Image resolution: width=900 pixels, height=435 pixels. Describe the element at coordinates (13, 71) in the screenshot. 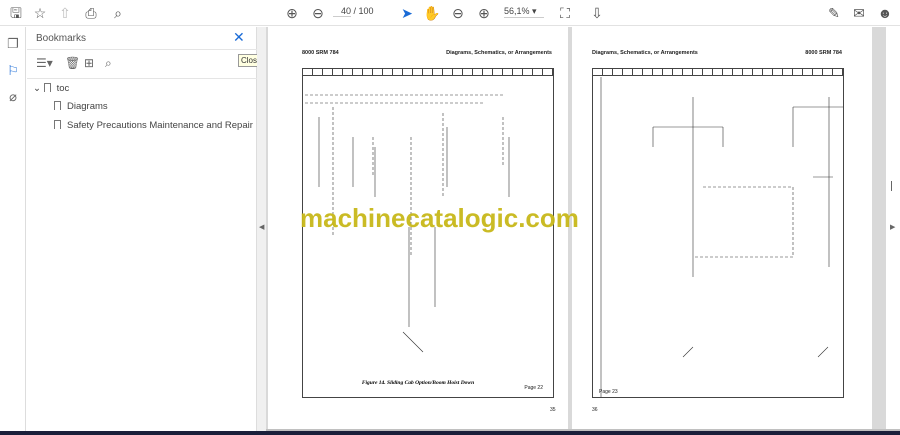

I see `bookmarks-icon: ⚐` at that location.